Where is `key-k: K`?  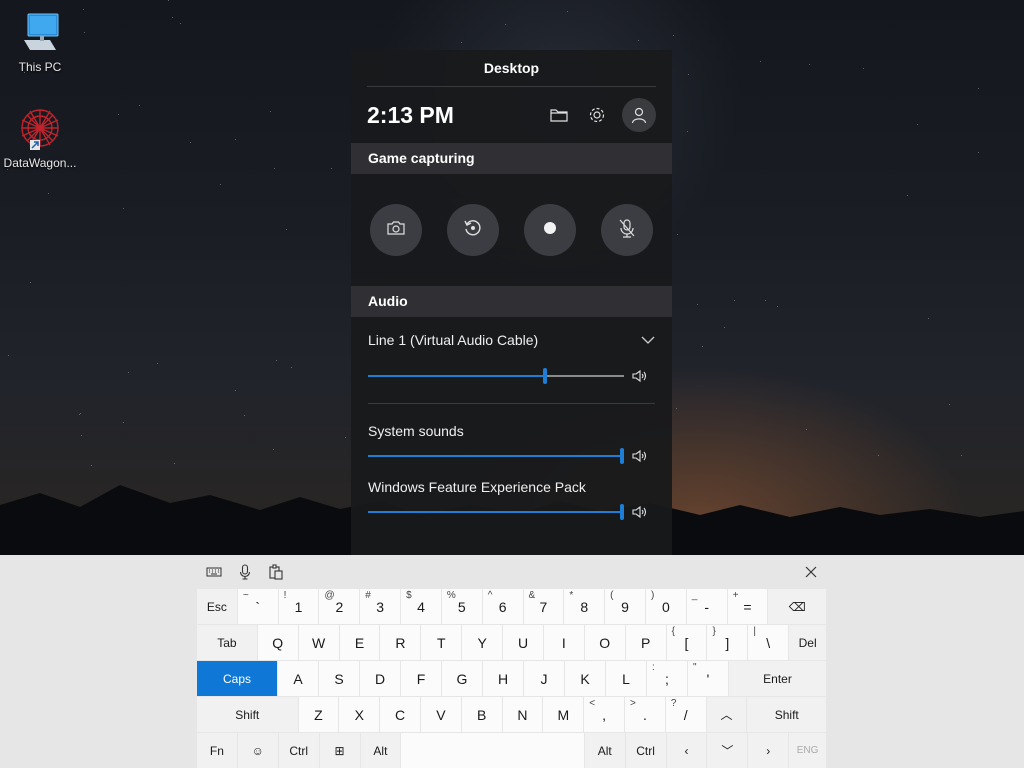
key-k: K is located at coordinates (585, 678).